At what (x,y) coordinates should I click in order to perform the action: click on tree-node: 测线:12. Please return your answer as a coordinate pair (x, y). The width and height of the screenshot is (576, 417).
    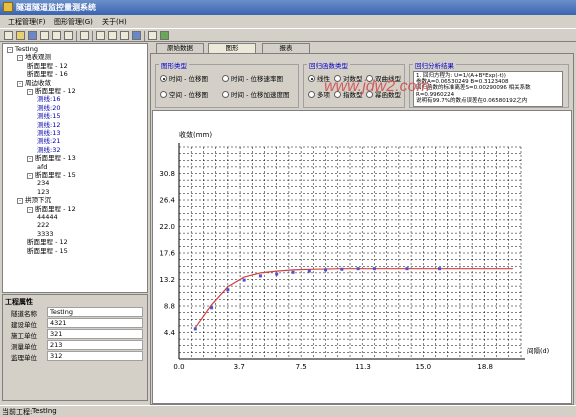
    Looking at the image, I should click on (48, 125).